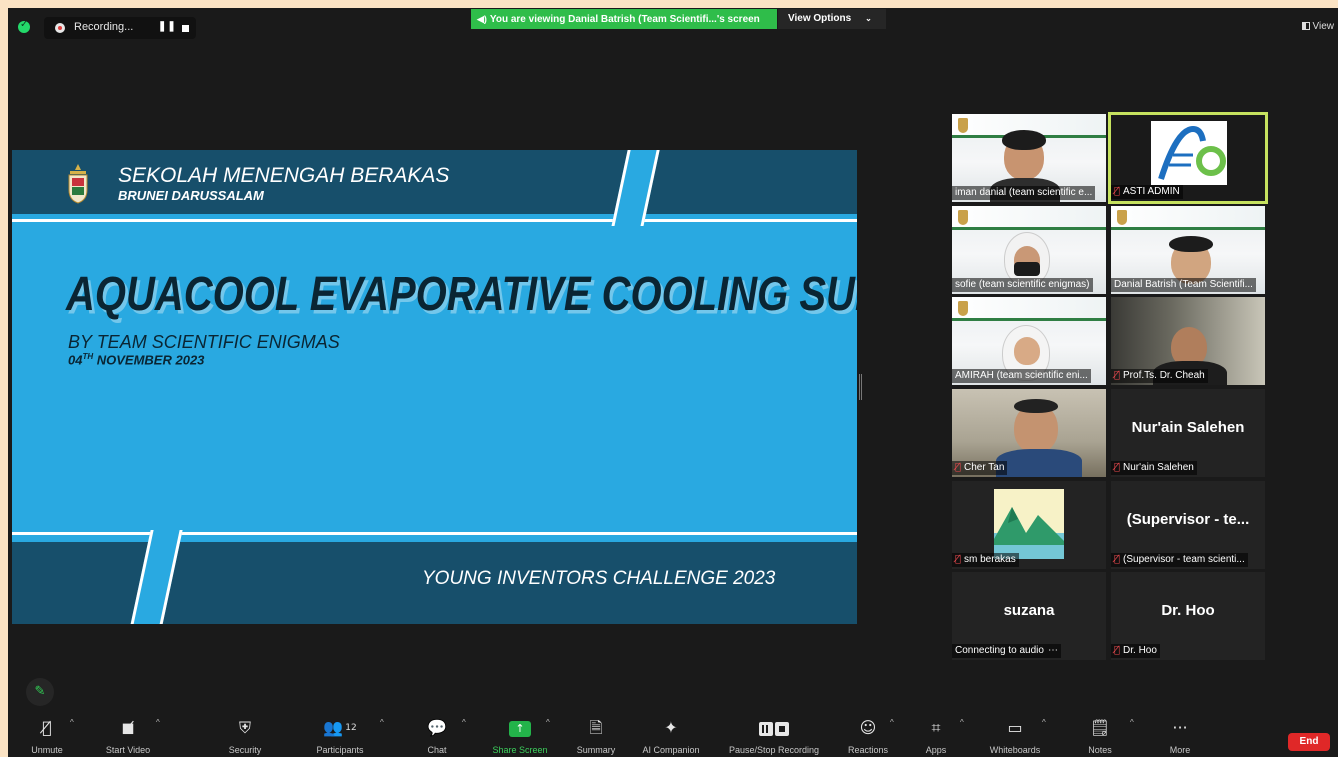 The image size is (1338, 757). I want to click on chat-button: 💬 ^ Chat, so click(442, 736).